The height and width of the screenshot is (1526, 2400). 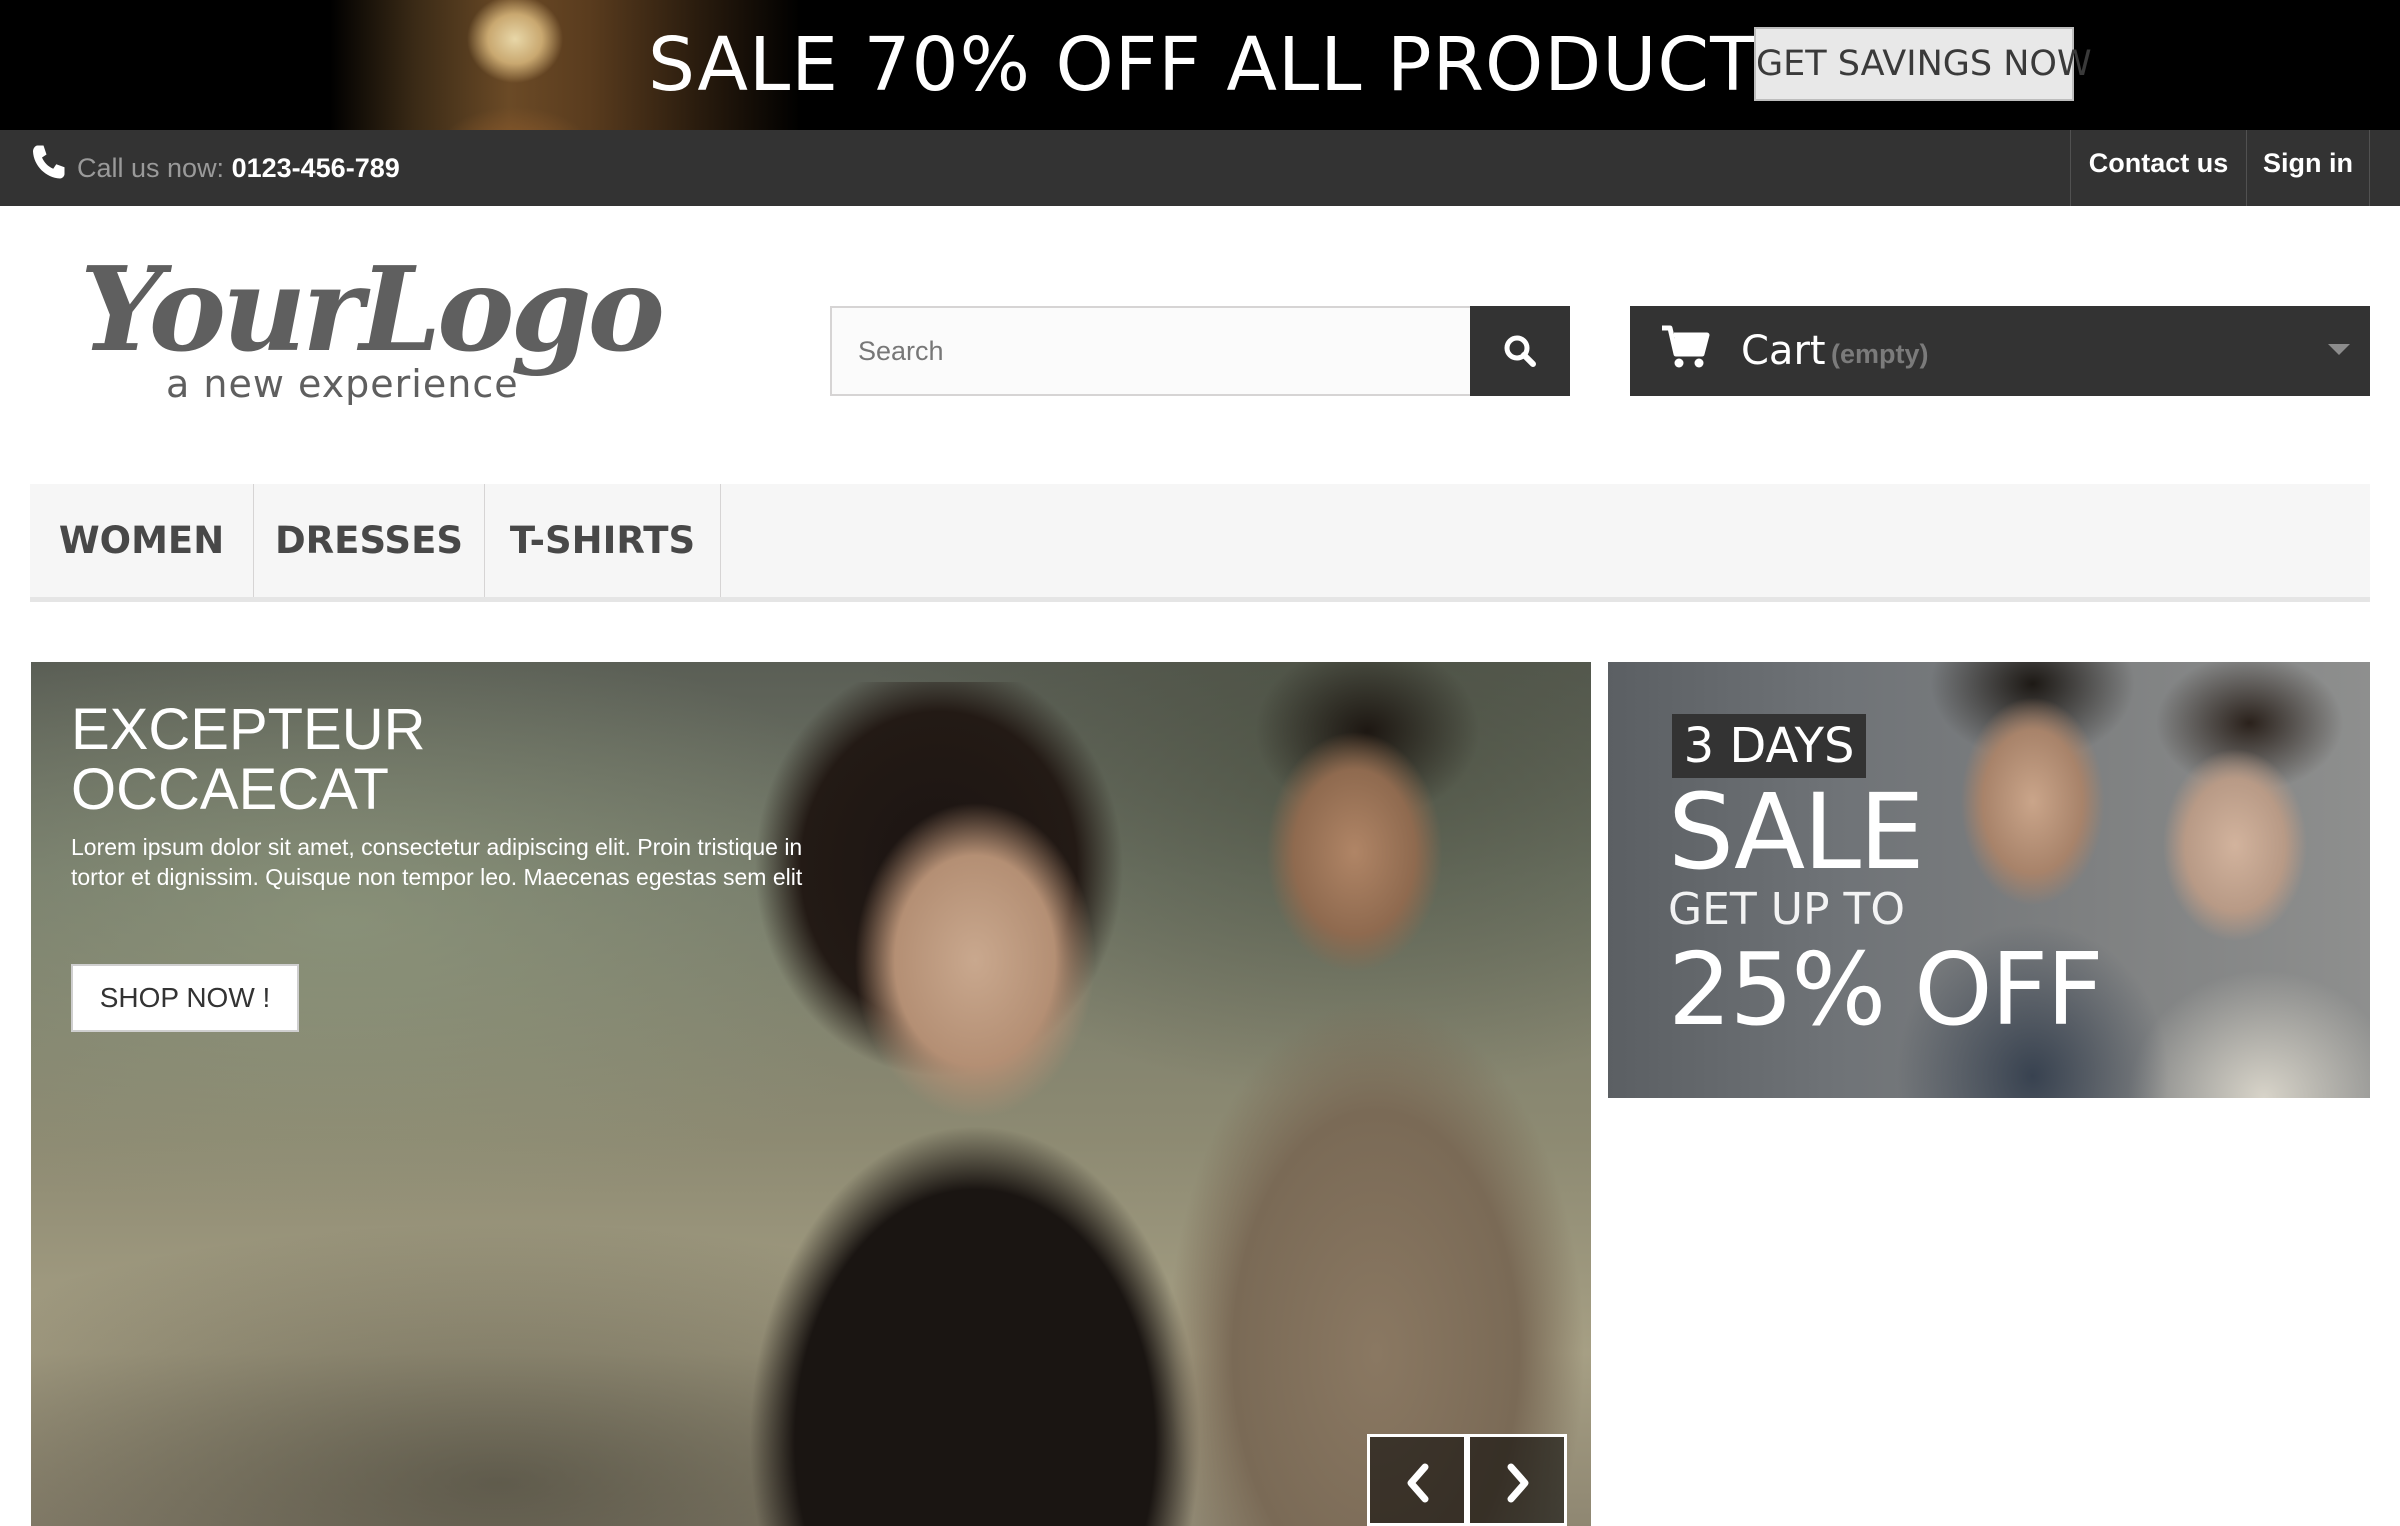 What do you see at coordinates (1418, 1485) in the screenshot?
I see `chevron-left-icon` at bounding box center [1418, 1485].